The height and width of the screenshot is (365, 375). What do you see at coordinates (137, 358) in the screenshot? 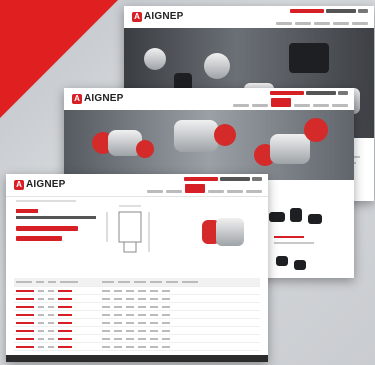
I see `site-footer` at bounding box center [137, 358].